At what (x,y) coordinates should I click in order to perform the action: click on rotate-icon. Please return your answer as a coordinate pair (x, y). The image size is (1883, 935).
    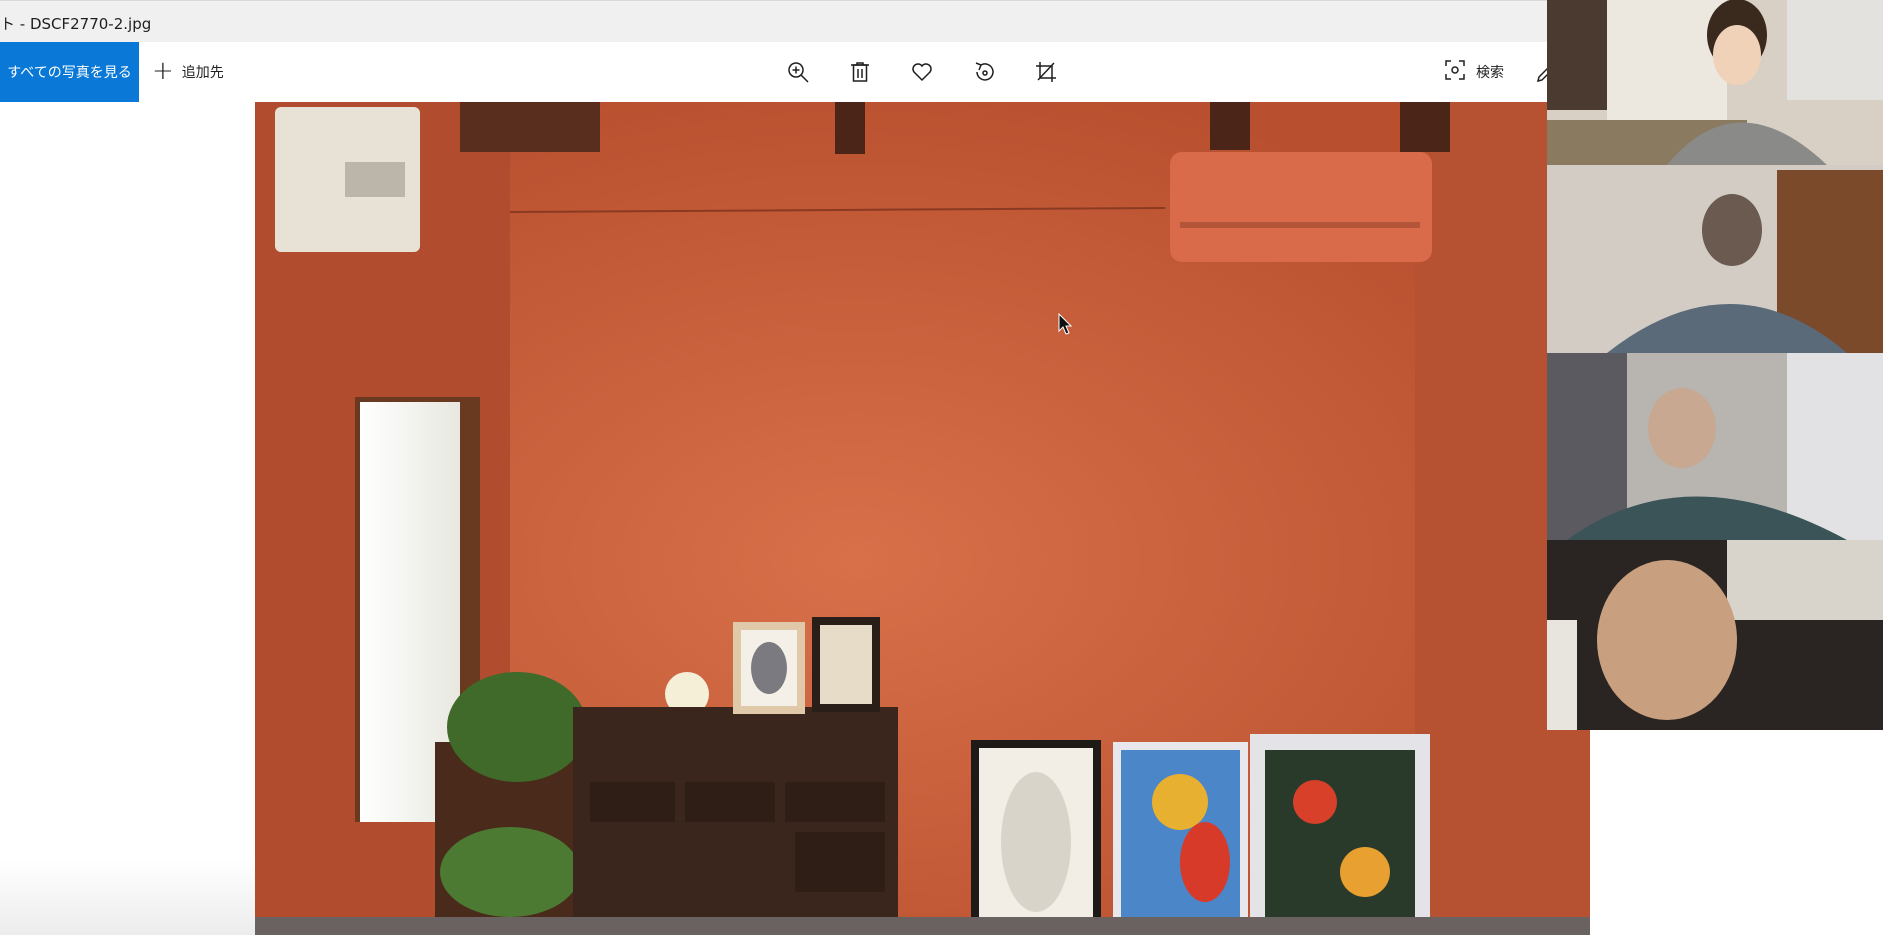
    Looking at the image, I should click on (984, 72).